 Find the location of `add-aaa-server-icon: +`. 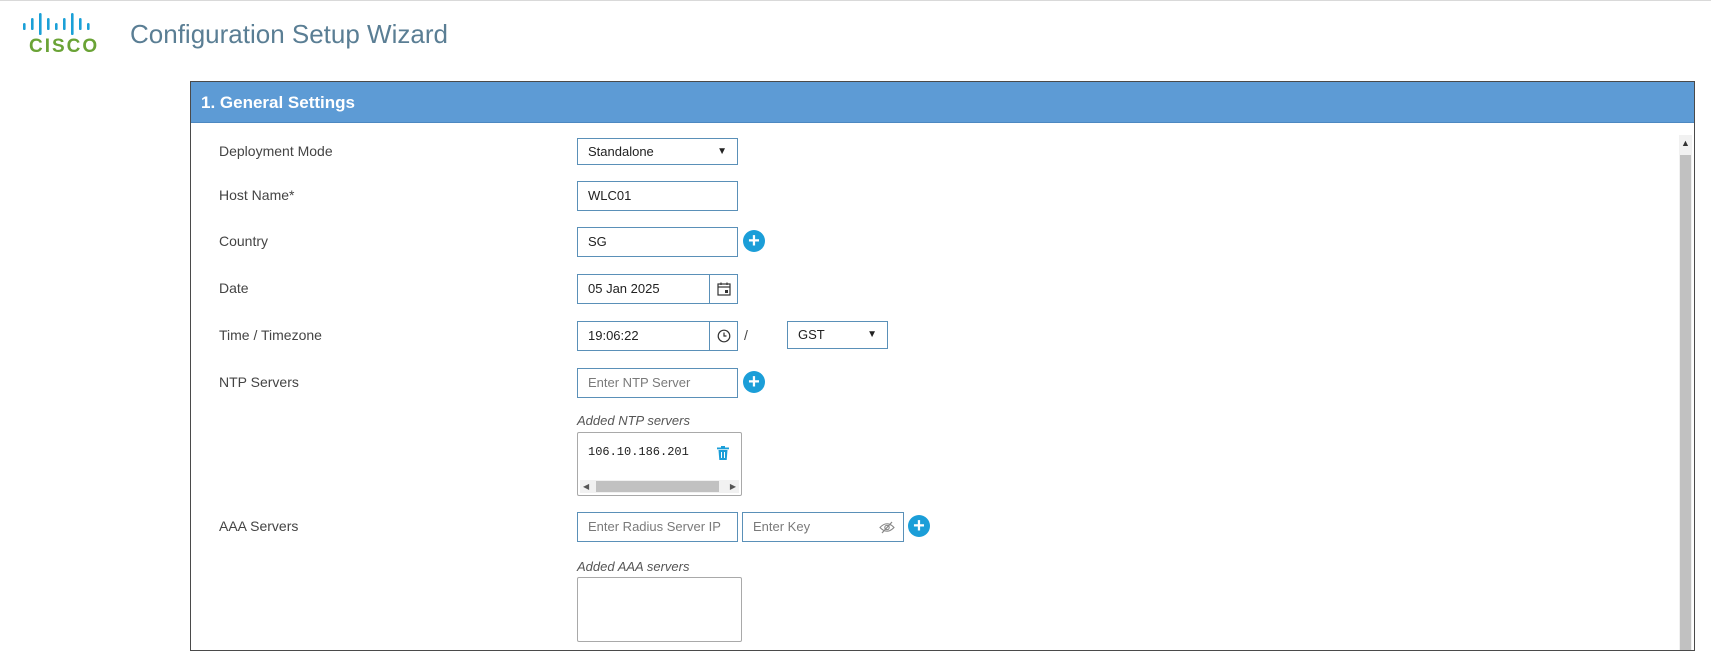

add-aaa-server-icon: + is located at coordinates (919, 526).